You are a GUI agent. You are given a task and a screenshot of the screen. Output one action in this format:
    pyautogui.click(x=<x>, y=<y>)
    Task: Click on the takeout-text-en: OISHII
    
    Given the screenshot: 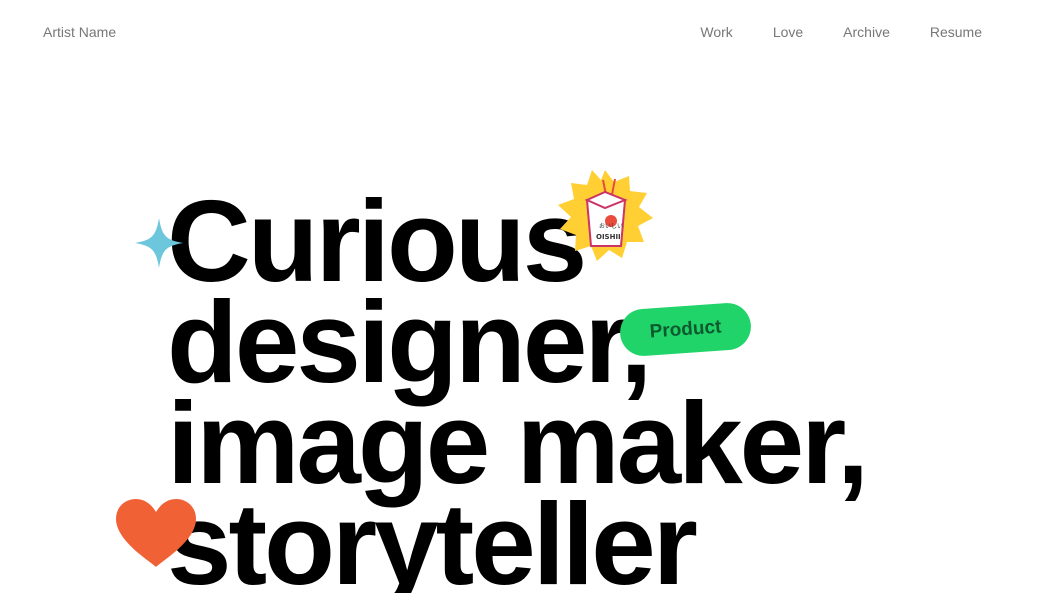 What is the action you would take?
    pyautogui.click(x=608, y=237)
    